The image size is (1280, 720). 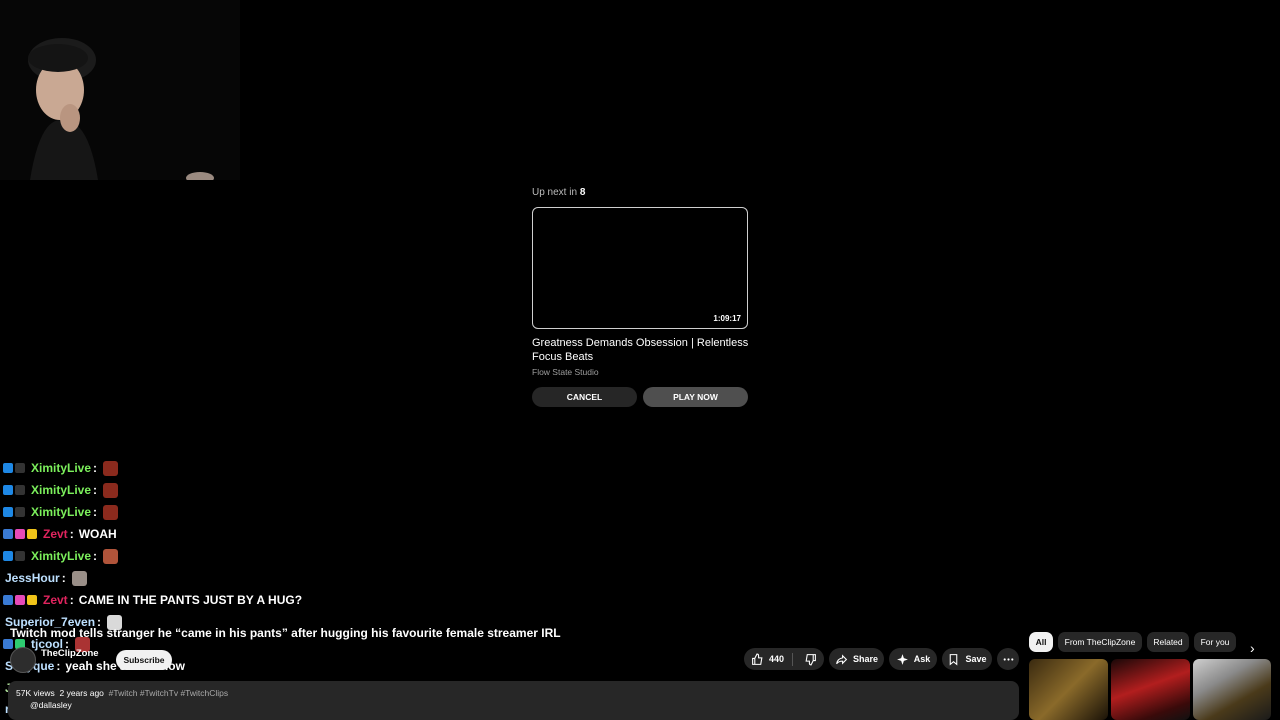 What do you see at coordinates (902, 659) in the screenshot?
I see `sparkle-icon` at bounding box center [902, 659].